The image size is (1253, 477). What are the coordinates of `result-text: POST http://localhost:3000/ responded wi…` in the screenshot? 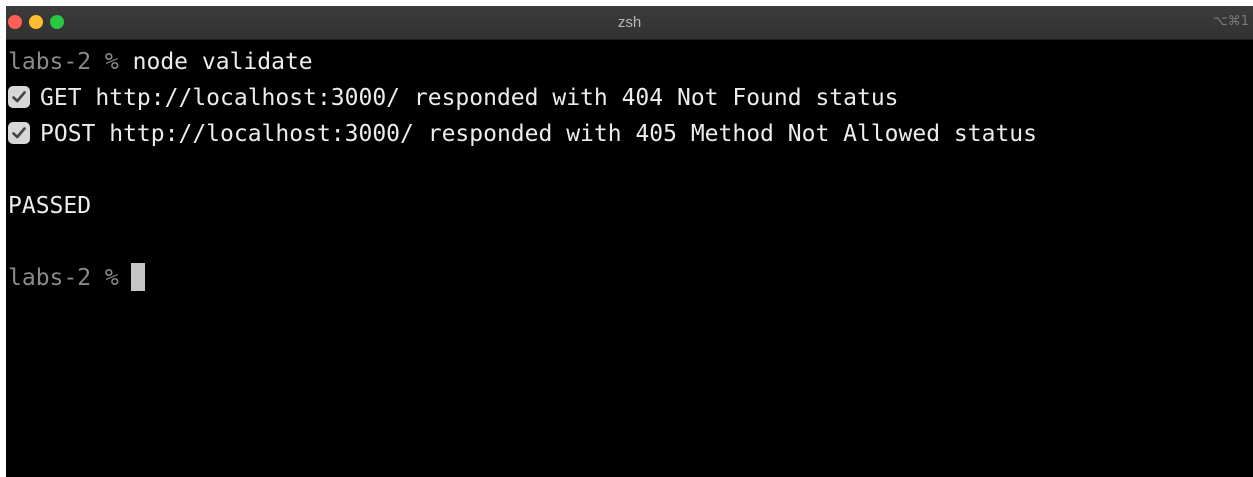 It's located at (538, 134).